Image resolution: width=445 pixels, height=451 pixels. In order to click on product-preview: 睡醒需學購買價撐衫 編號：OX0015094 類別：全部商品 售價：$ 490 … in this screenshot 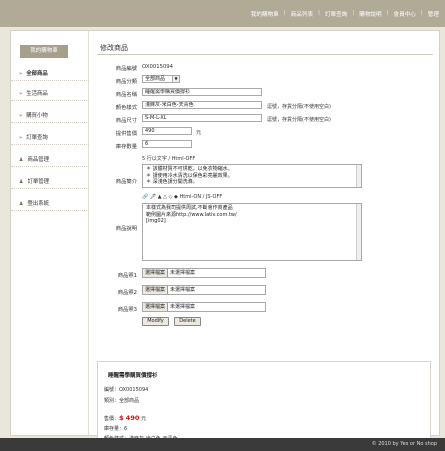, I will do `click(264, 401)`.